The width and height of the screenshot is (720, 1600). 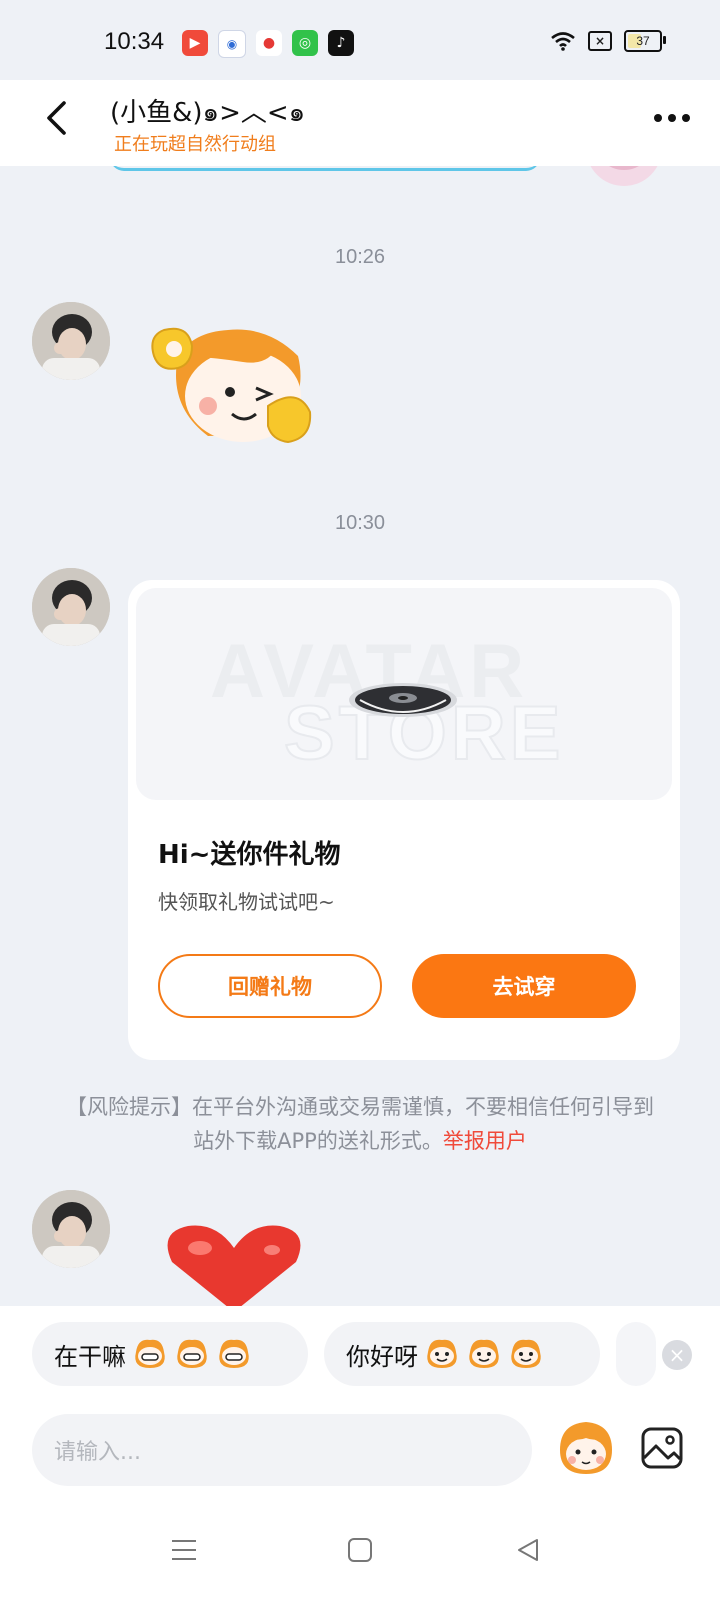 I want to click on location-app-icon: ●, so click(x=269, y=43).